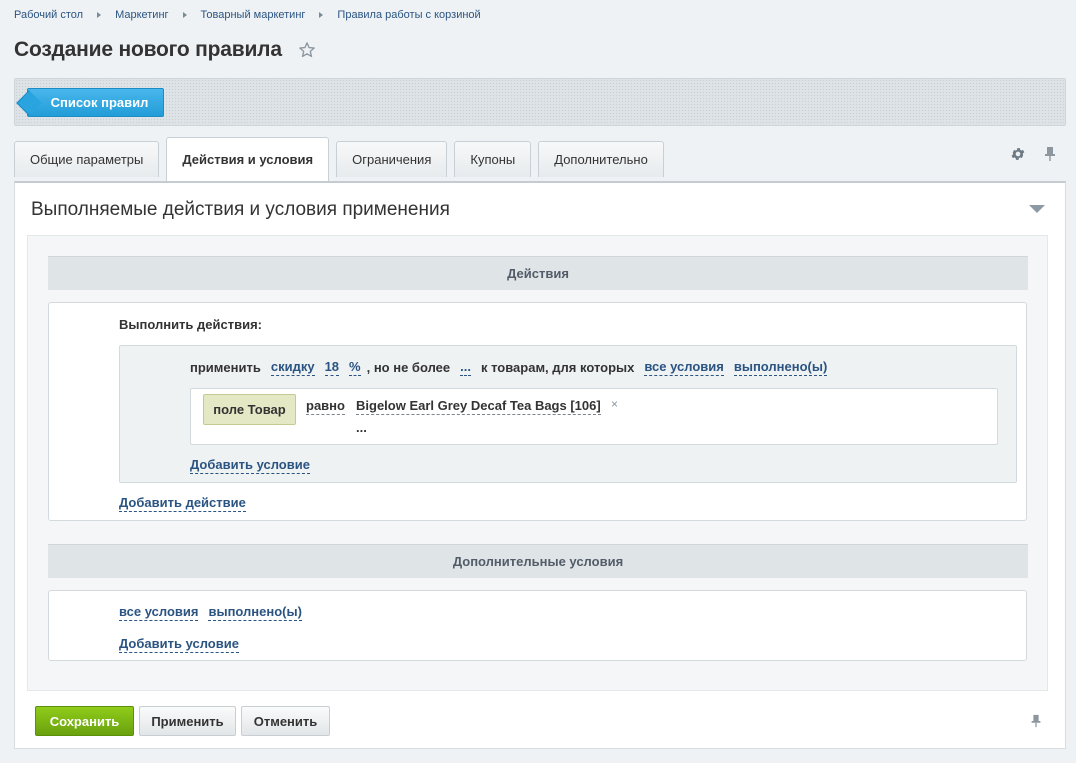 The image size is (1076, 763). I want to click on extra-all-conditions-link: все условия, so click(159, 612).